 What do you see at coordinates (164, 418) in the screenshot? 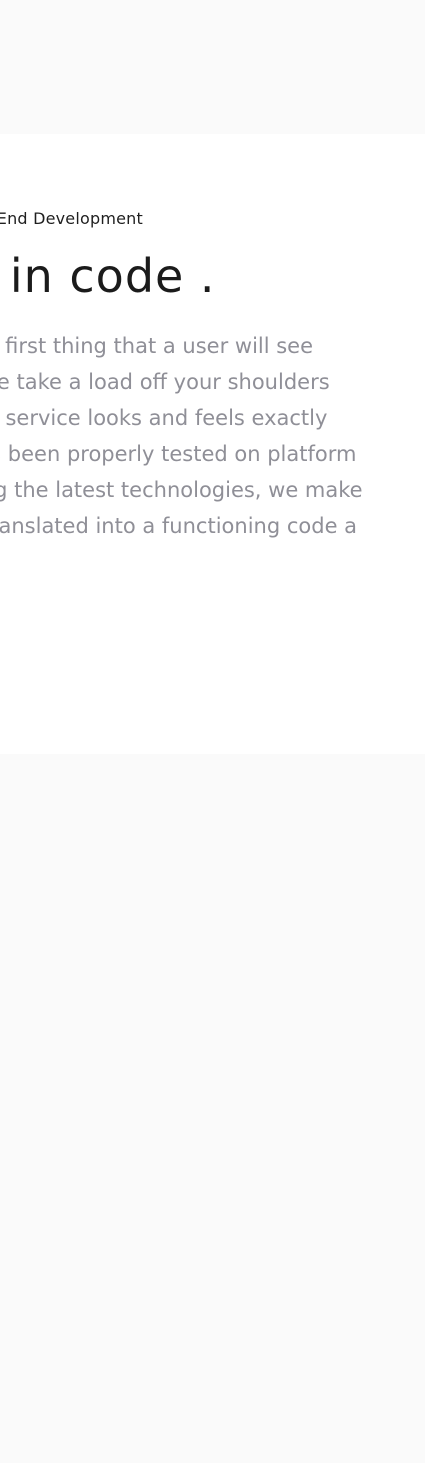
I see `description-line: our service looks and feels exactly` at bounding box center [164, 418].